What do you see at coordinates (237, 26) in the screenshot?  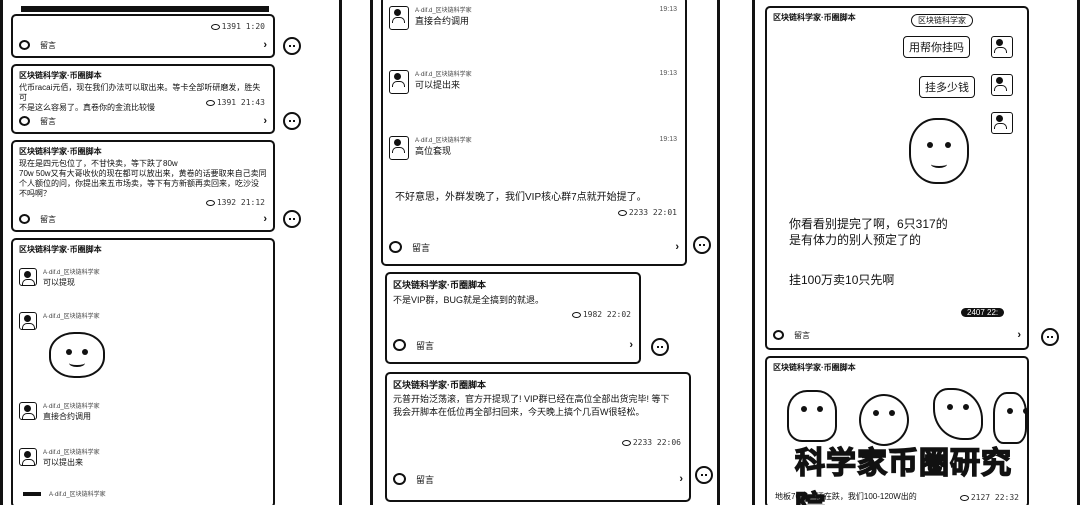 I see `post-meta: 1391 1:20` at bounding box center [237, 26].